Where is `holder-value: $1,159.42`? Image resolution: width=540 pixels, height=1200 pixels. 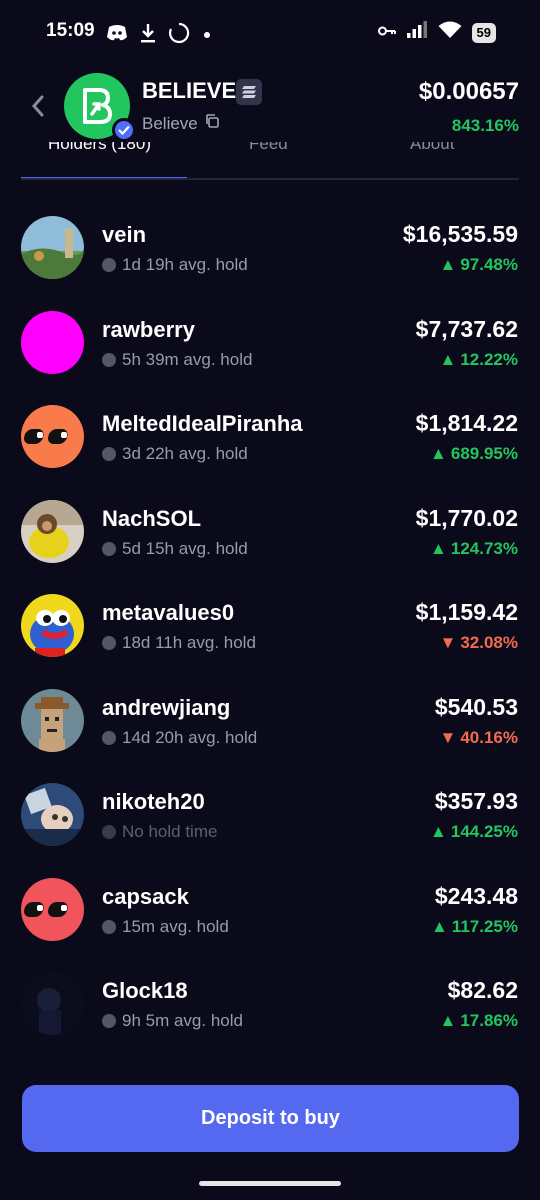
holder-value: $1,159.42 is located at coordinates (466, 612).